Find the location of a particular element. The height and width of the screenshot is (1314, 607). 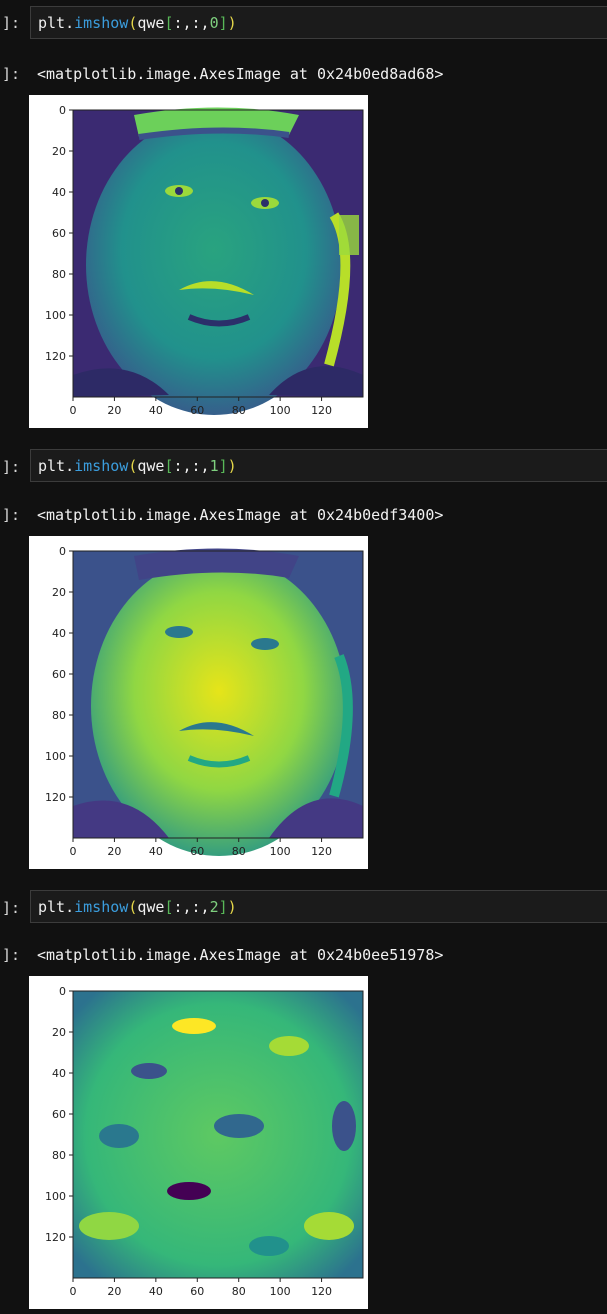

x-ticks: 0 20 40 60 80 100 120 is located at coordinates (201, 1288).